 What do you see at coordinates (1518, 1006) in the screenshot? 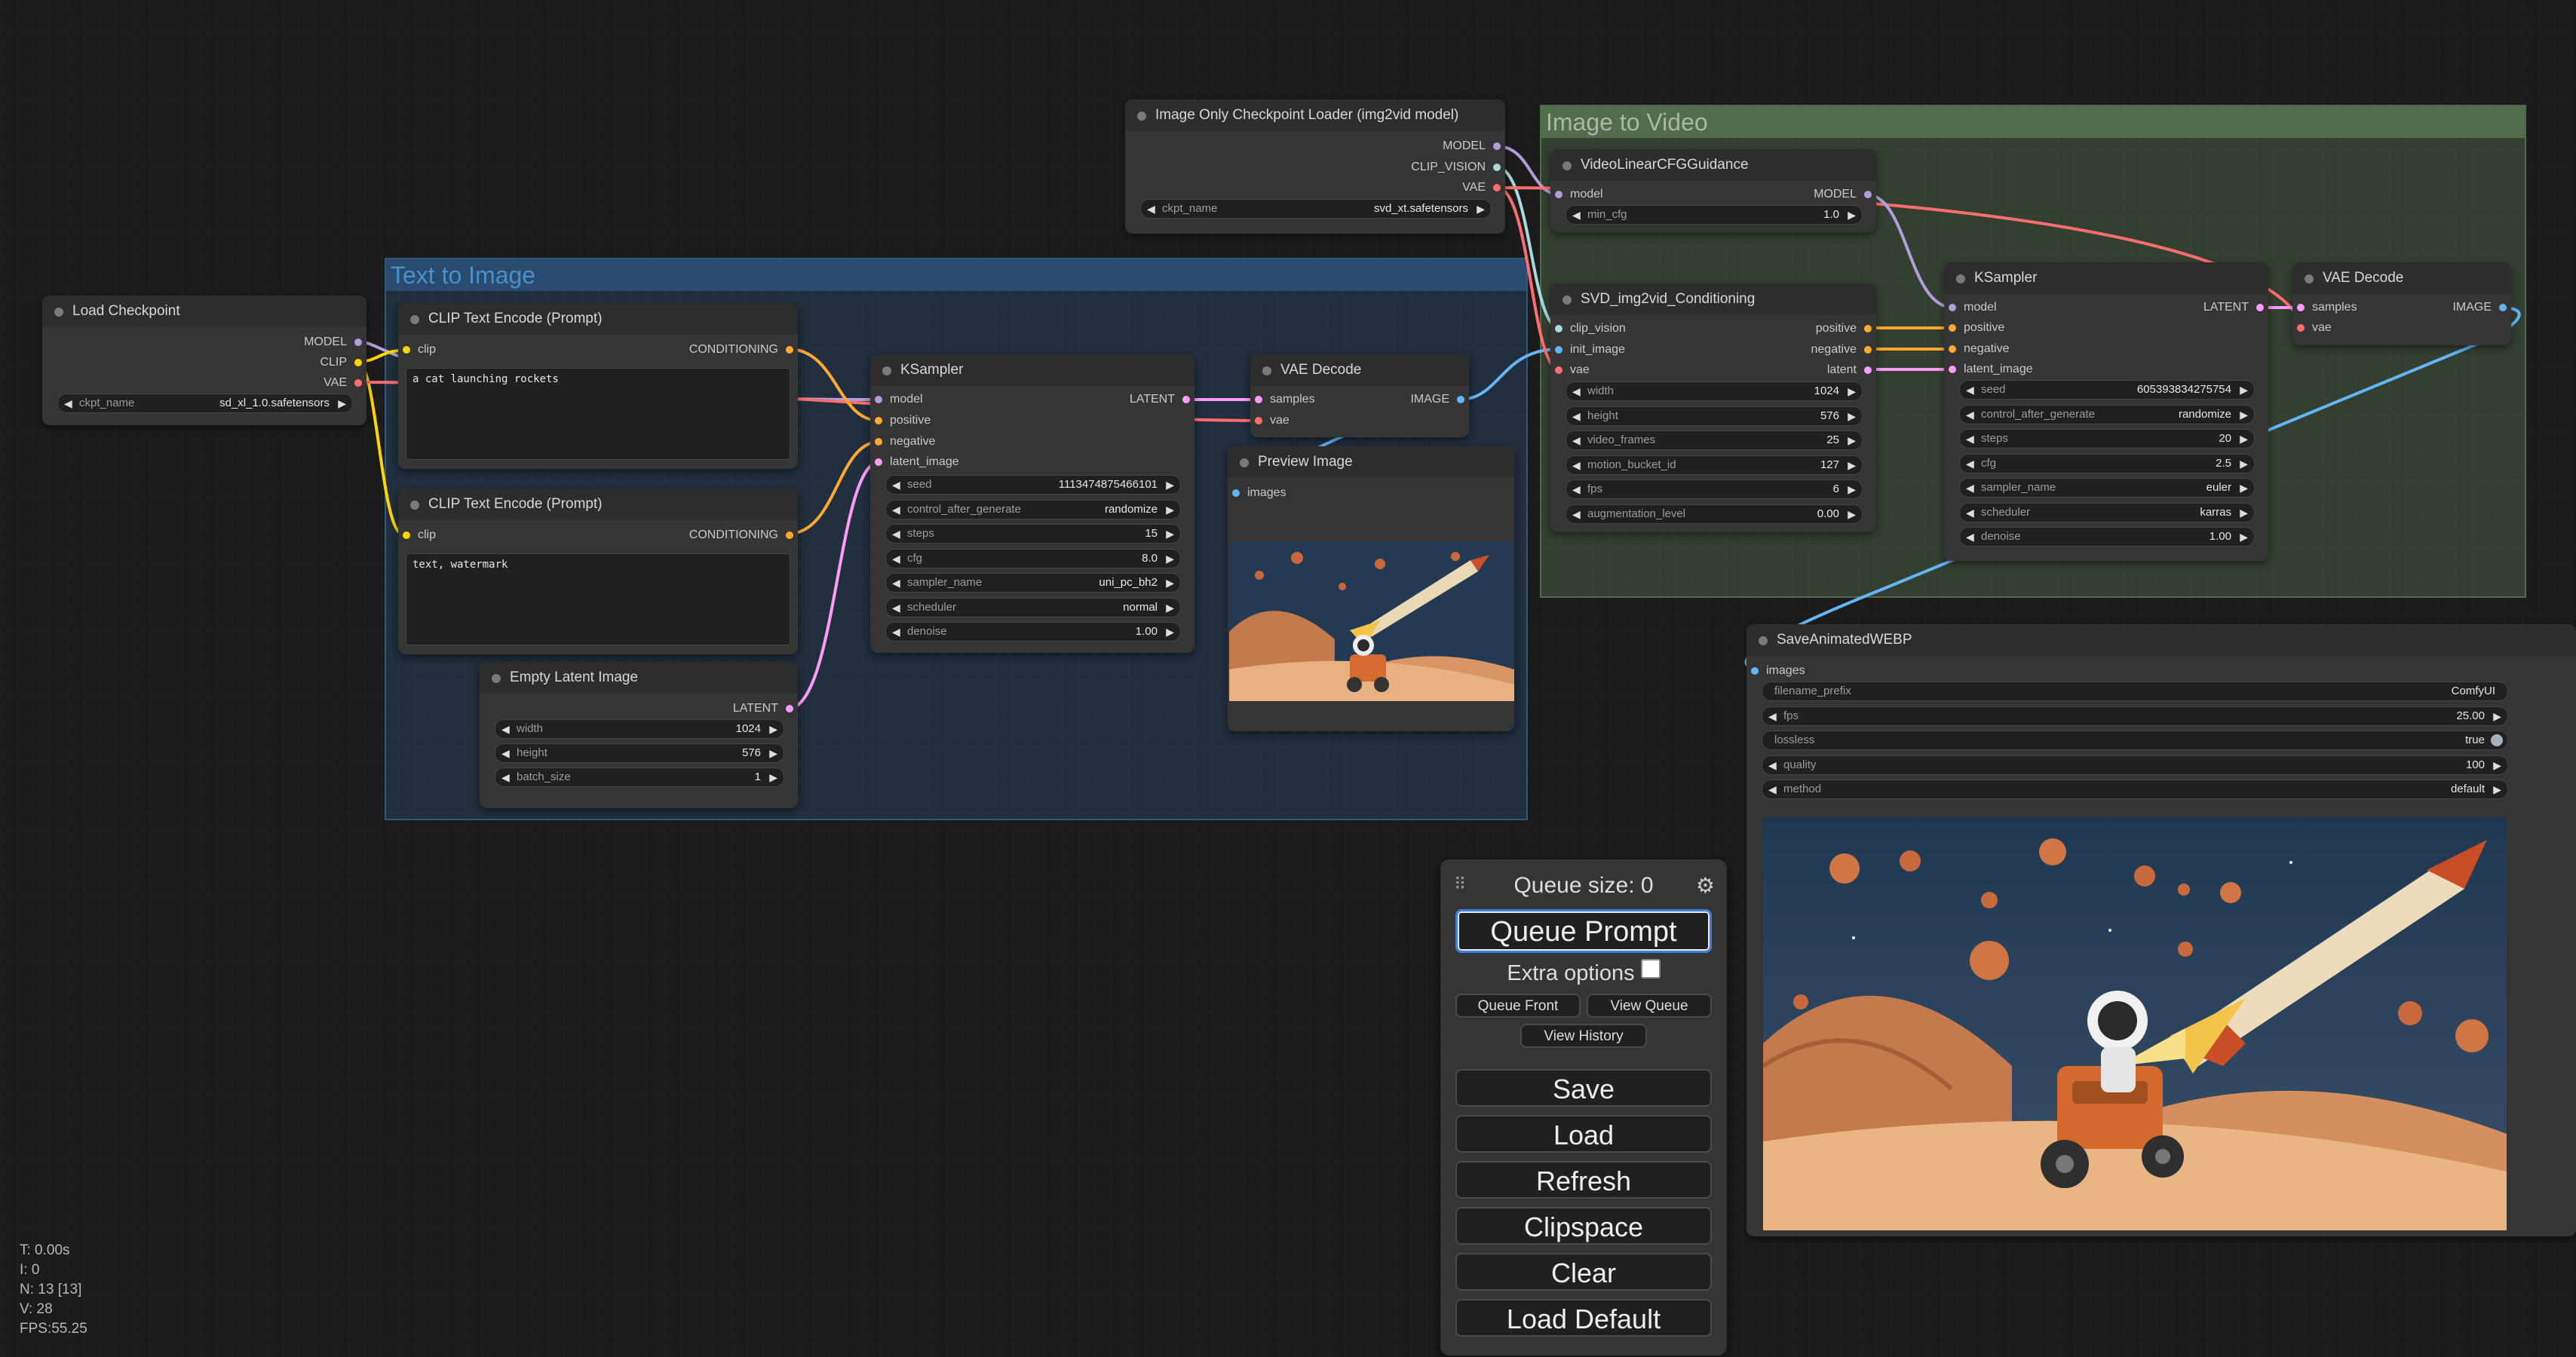
I see `queue-front-button: Queue Front` at bounding box center [1518, 1006].